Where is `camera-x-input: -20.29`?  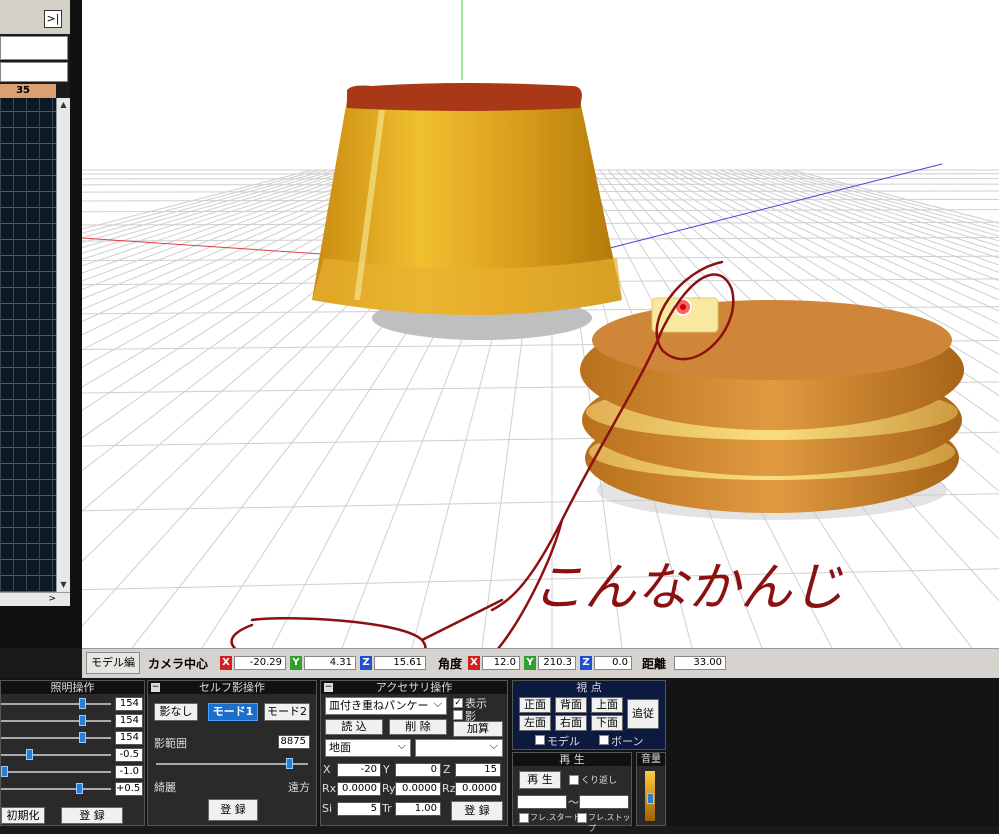
camera-x-input: -20.29 is located at coordinates (260, 663).